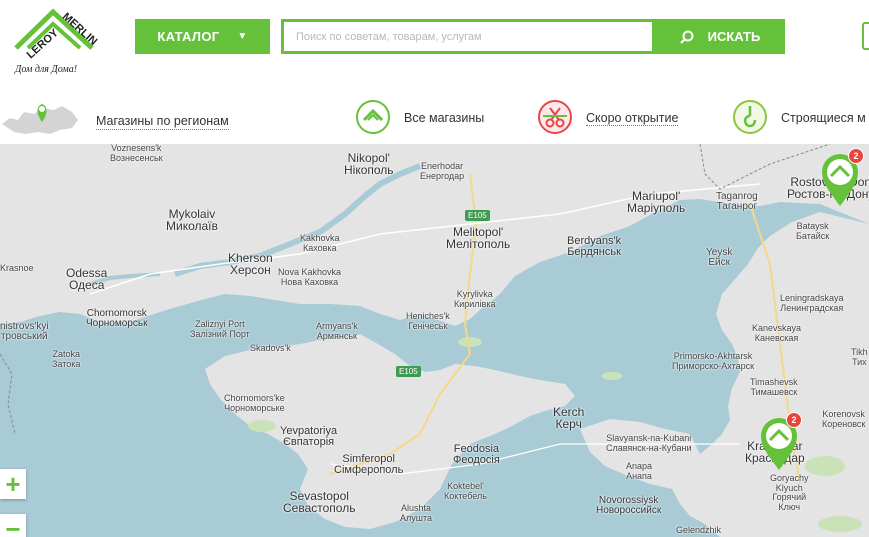  Describe the element at coordinates (136, 153) in the screenshot. I see `town-label: Voznesens'k Вознесенськ` at that location.